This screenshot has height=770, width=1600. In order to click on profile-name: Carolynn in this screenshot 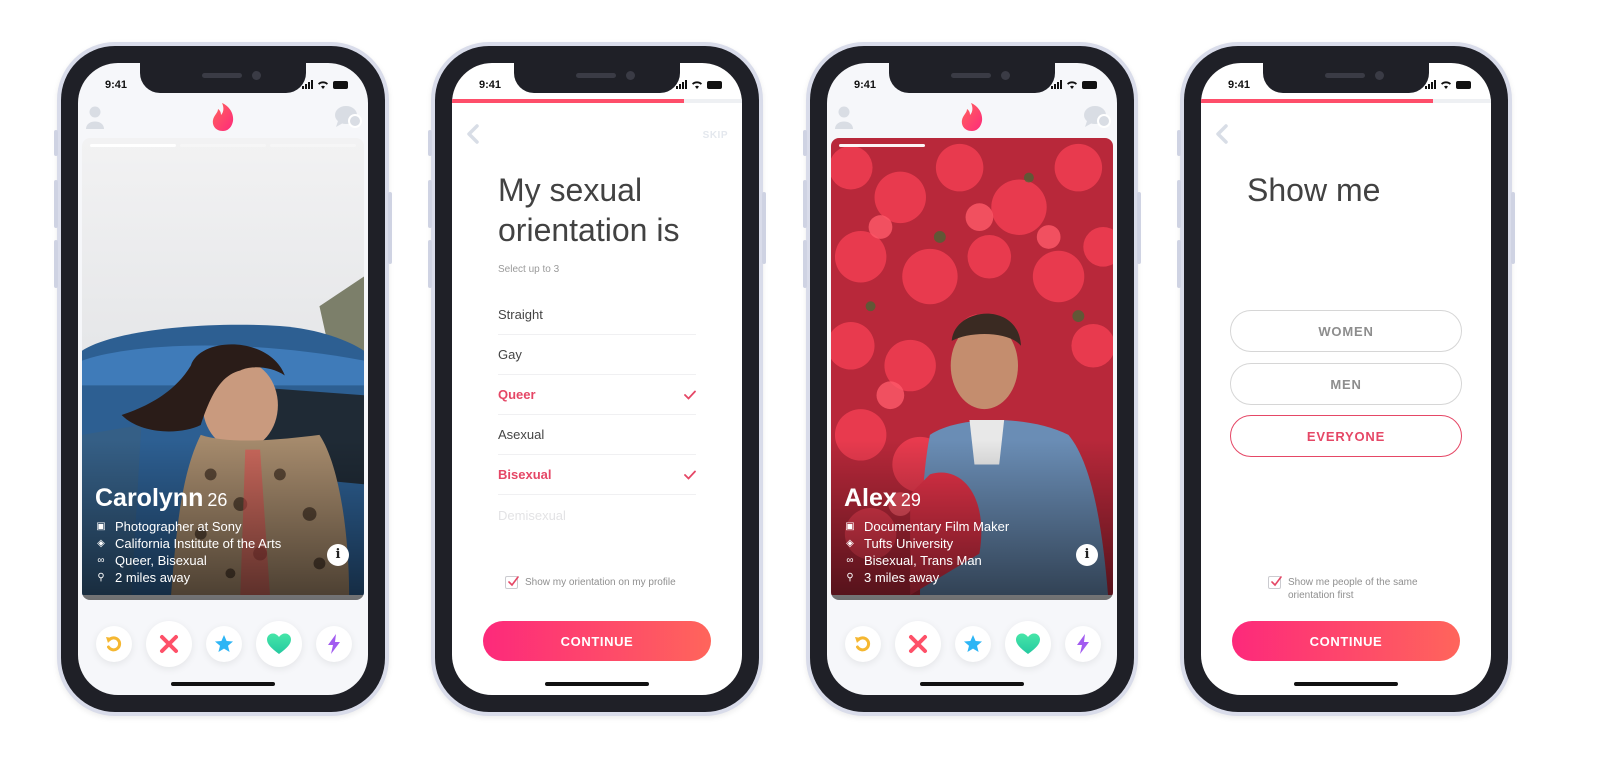, I will do `click(149, 498)`.